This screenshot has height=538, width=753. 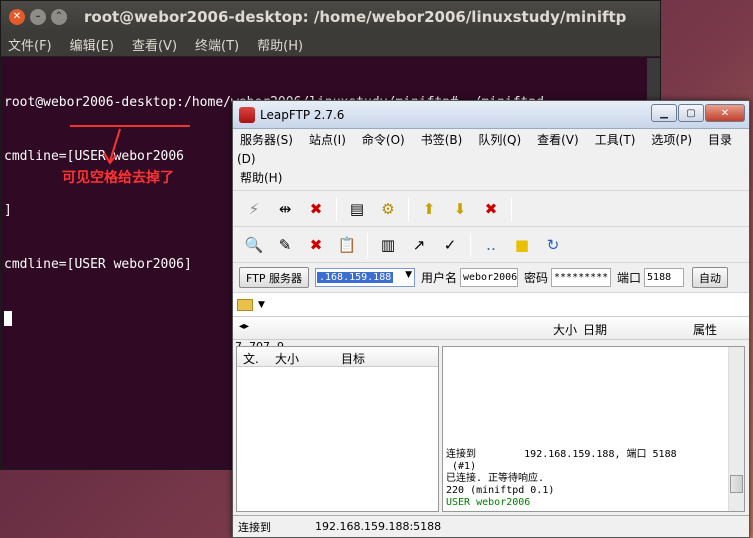 What do you see at coordinates (244, 326) in the screenshot?
I see `scroll-arrows-icon: ◂▸` at bounding box center [244, 326].